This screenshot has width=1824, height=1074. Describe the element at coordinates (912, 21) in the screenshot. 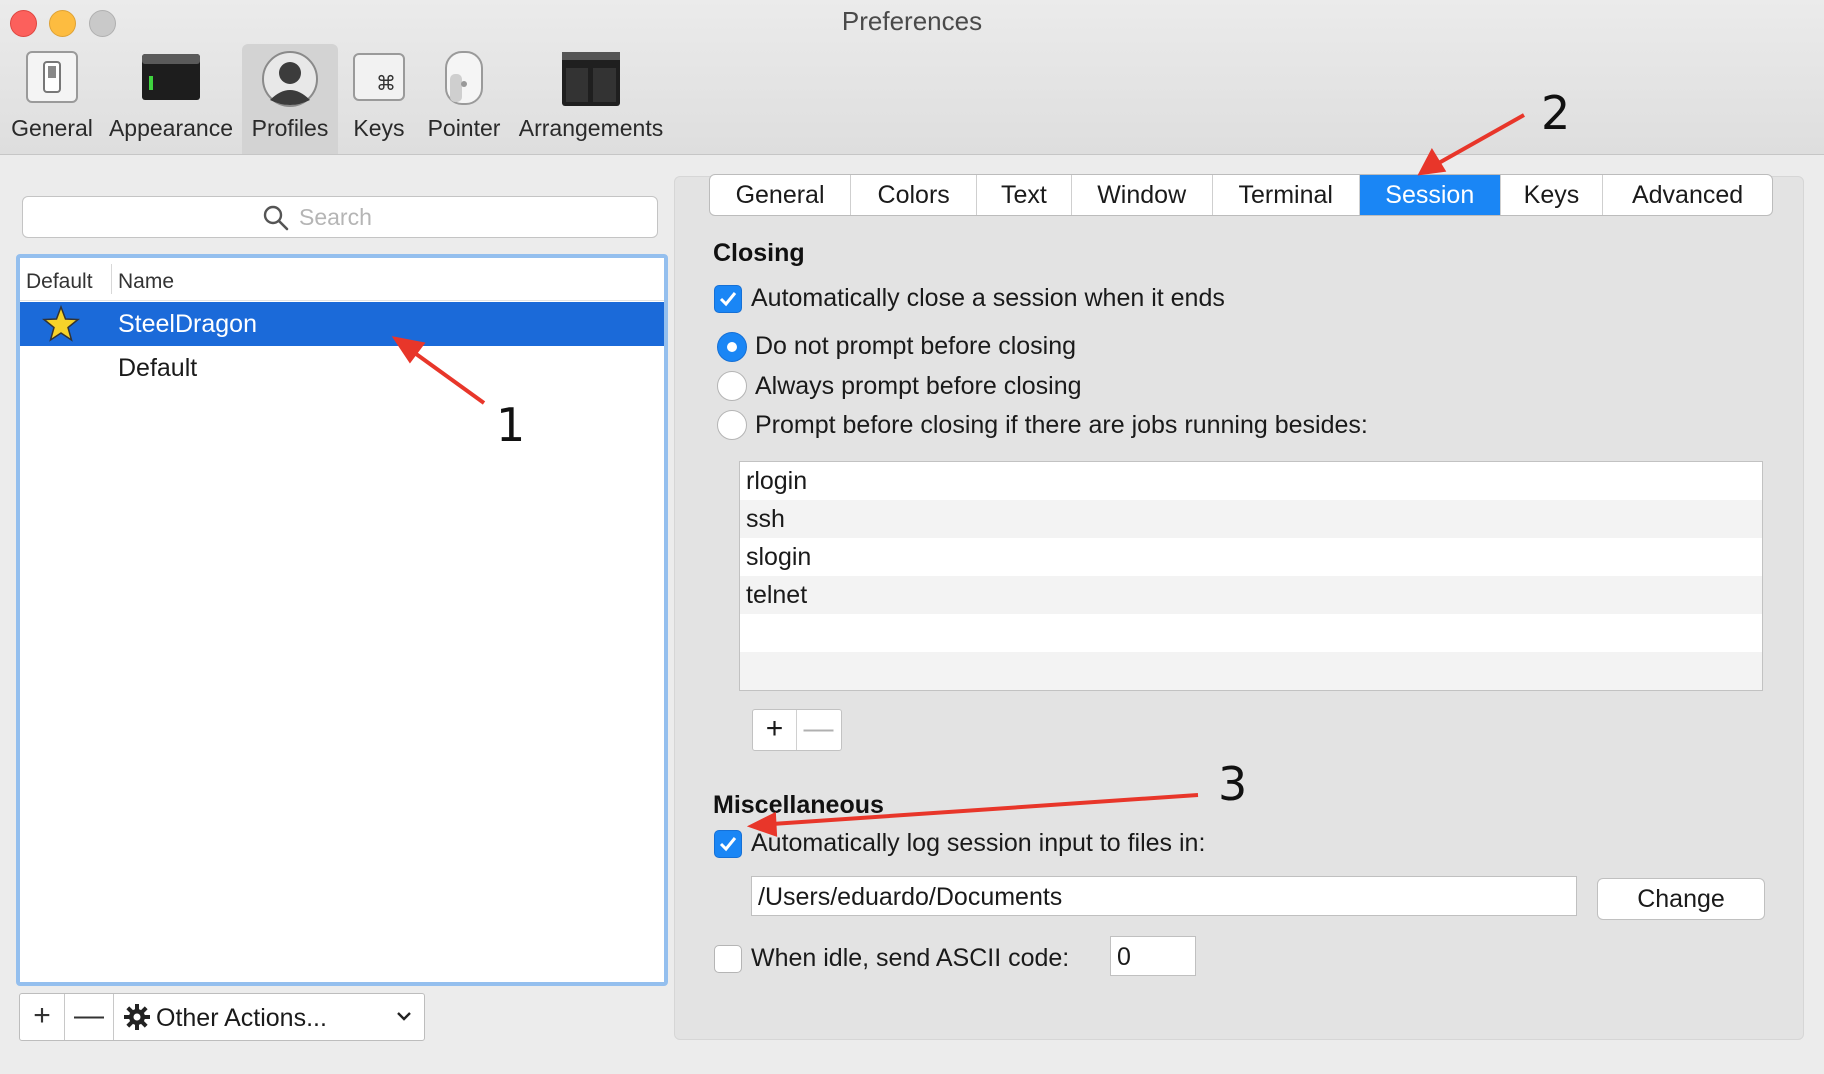

I see `window-title: Preferences` at that location.